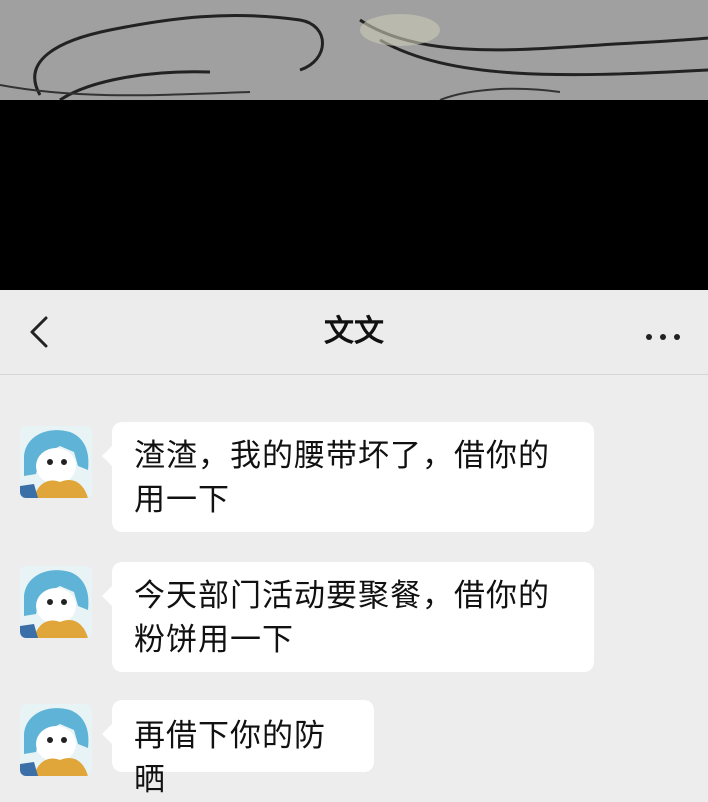 This screenshot has width=708, height=802. I want to click on message-bubble: 渣渣，我的腰带坏了，借你的用一下, so click(348, 477).